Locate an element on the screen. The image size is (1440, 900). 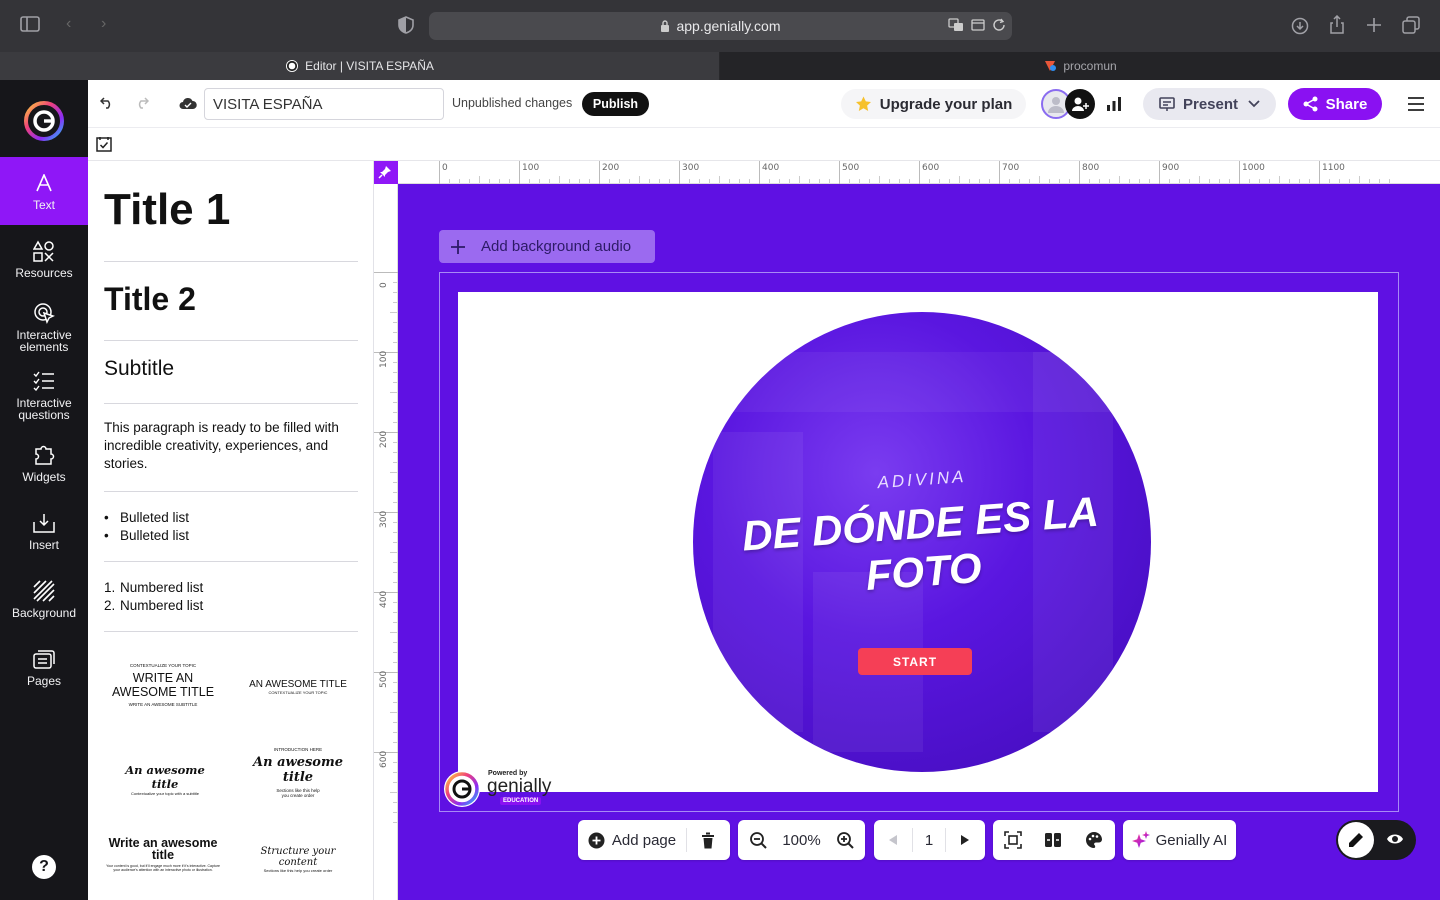
share-button: Share is located at coordinates (1335, 104).